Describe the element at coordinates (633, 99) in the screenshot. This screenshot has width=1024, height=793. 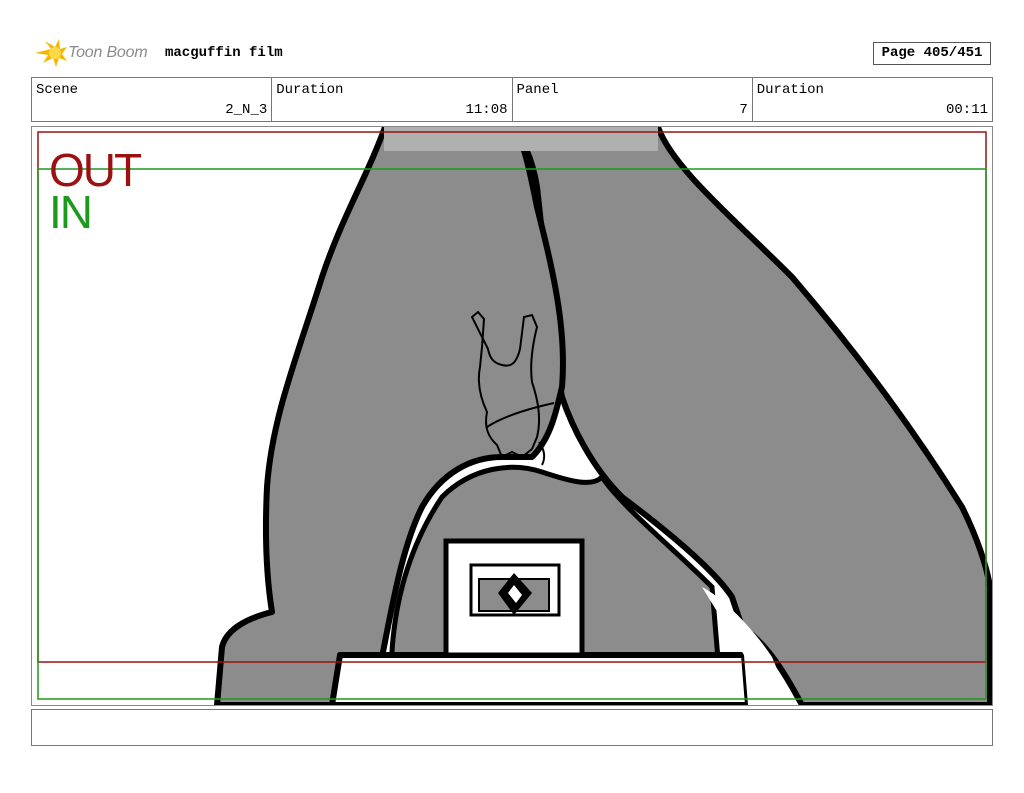
I see `panel-cell: Panel 7` at that location.